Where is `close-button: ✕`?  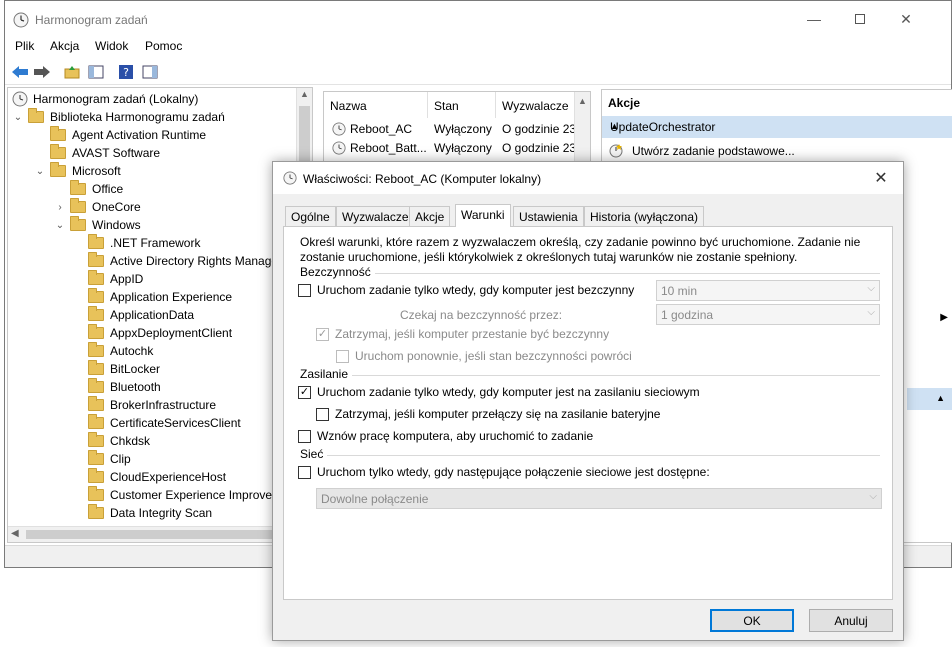
close-button: ✕ is located at coordinates (906, 19).